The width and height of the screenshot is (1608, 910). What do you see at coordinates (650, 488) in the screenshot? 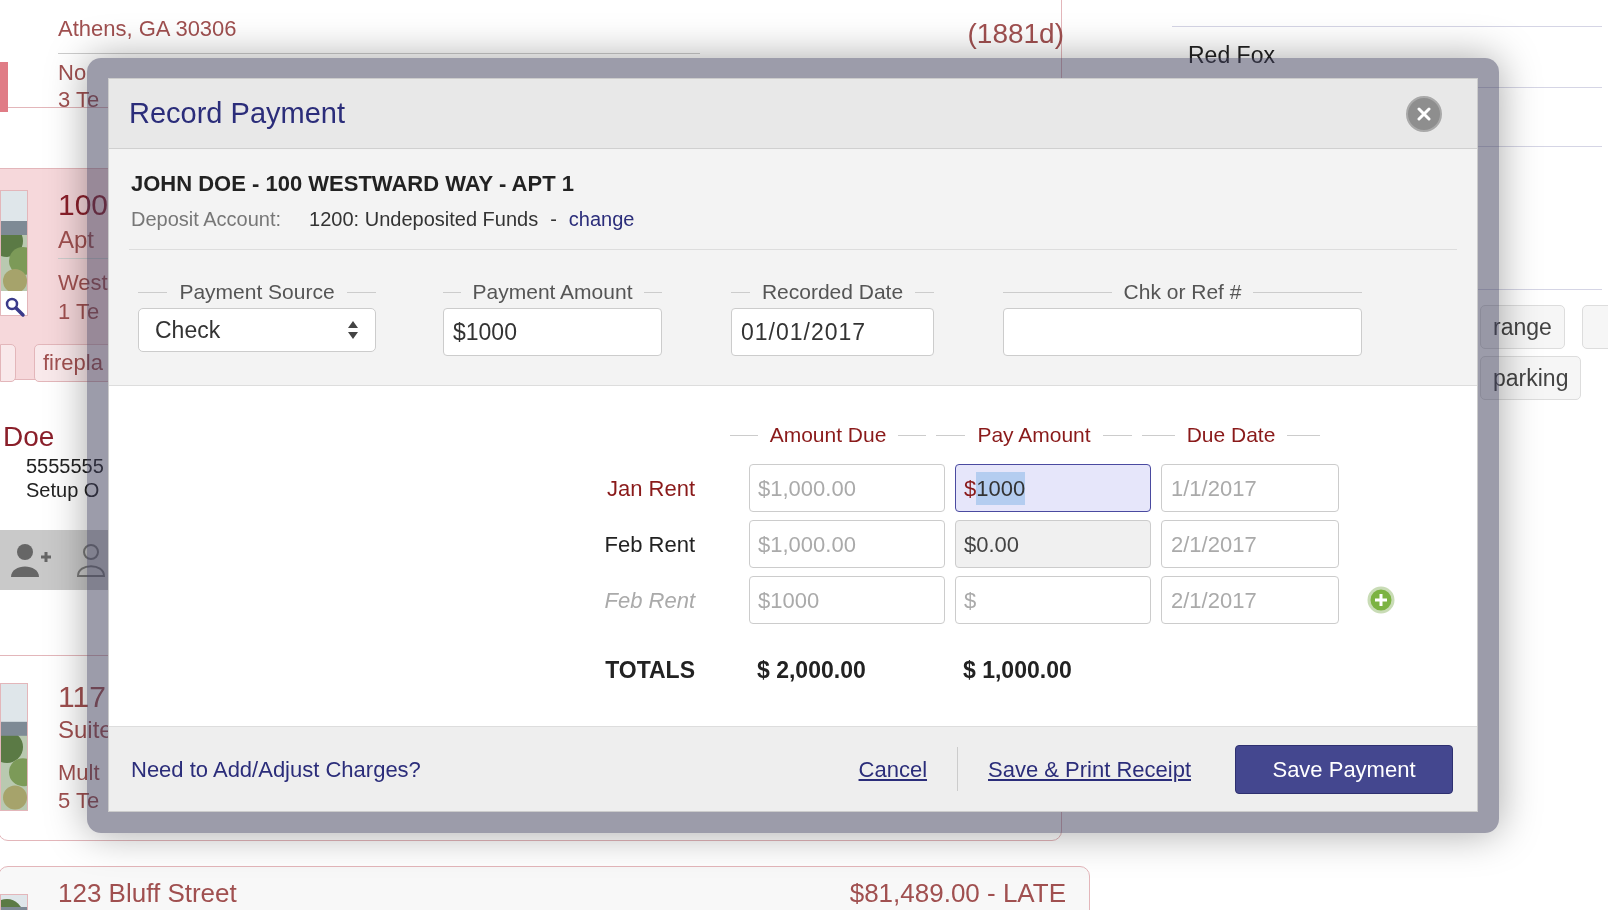
I see `charge-label: Jan Rent` at bounding box center [650, 488].